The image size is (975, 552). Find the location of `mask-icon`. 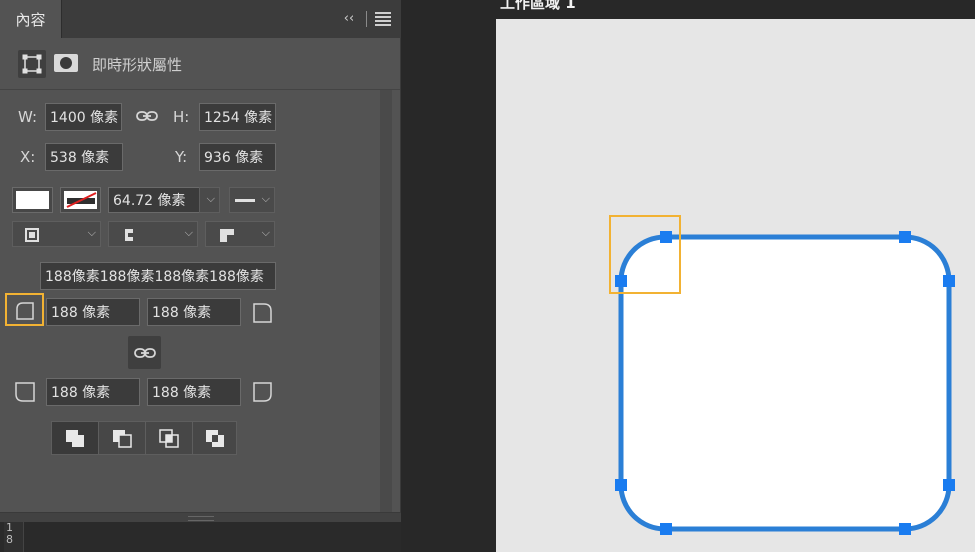

mask-icon is located at coordinates (66, 63).